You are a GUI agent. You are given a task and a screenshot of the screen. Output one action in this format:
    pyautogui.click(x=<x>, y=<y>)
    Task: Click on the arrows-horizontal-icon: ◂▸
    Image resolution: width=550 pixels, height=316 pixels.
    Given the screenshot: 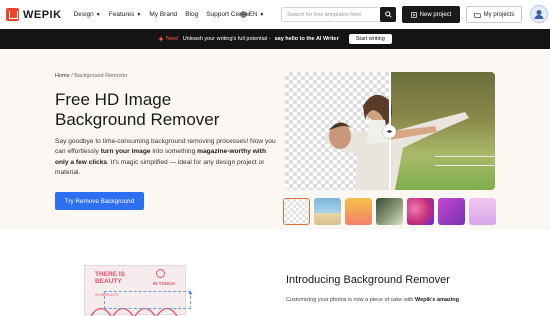 What is the action you would take?
    pyautogui.click(x=389, y=132)
    